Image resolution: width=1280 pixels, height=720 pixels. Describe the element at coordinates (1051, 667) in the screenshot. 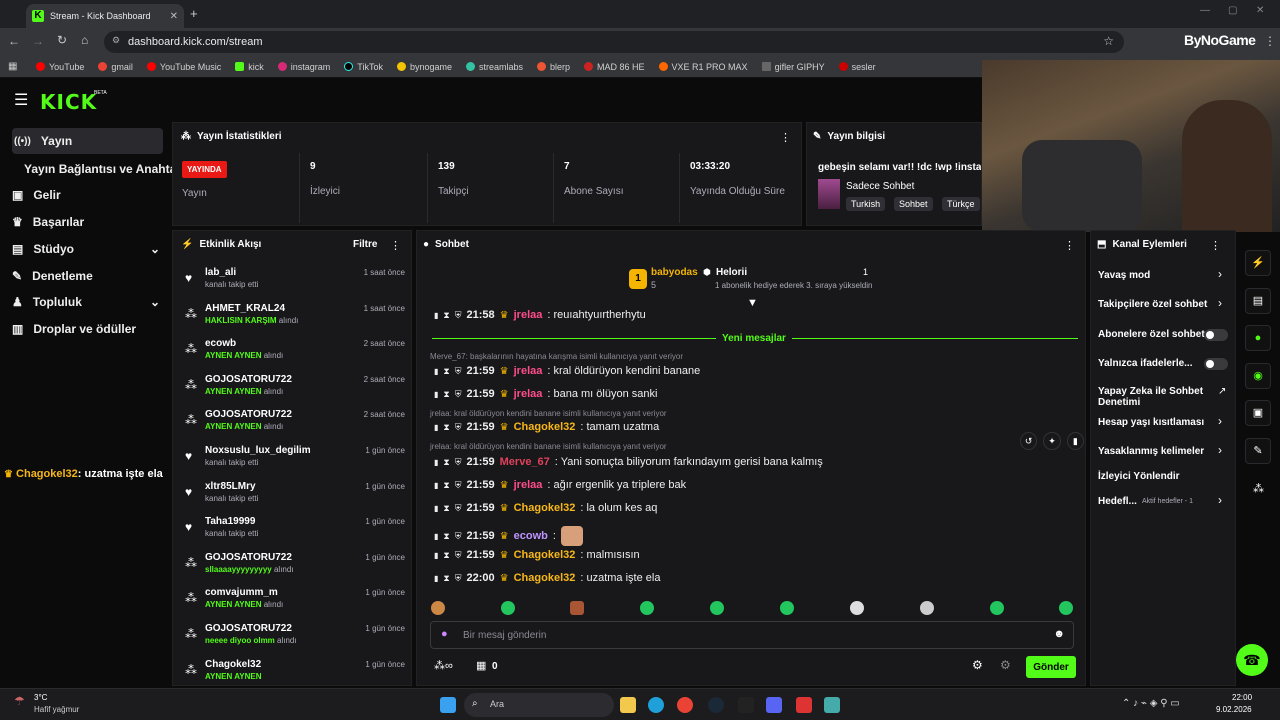

I see `send-button: Gönder` at that location.